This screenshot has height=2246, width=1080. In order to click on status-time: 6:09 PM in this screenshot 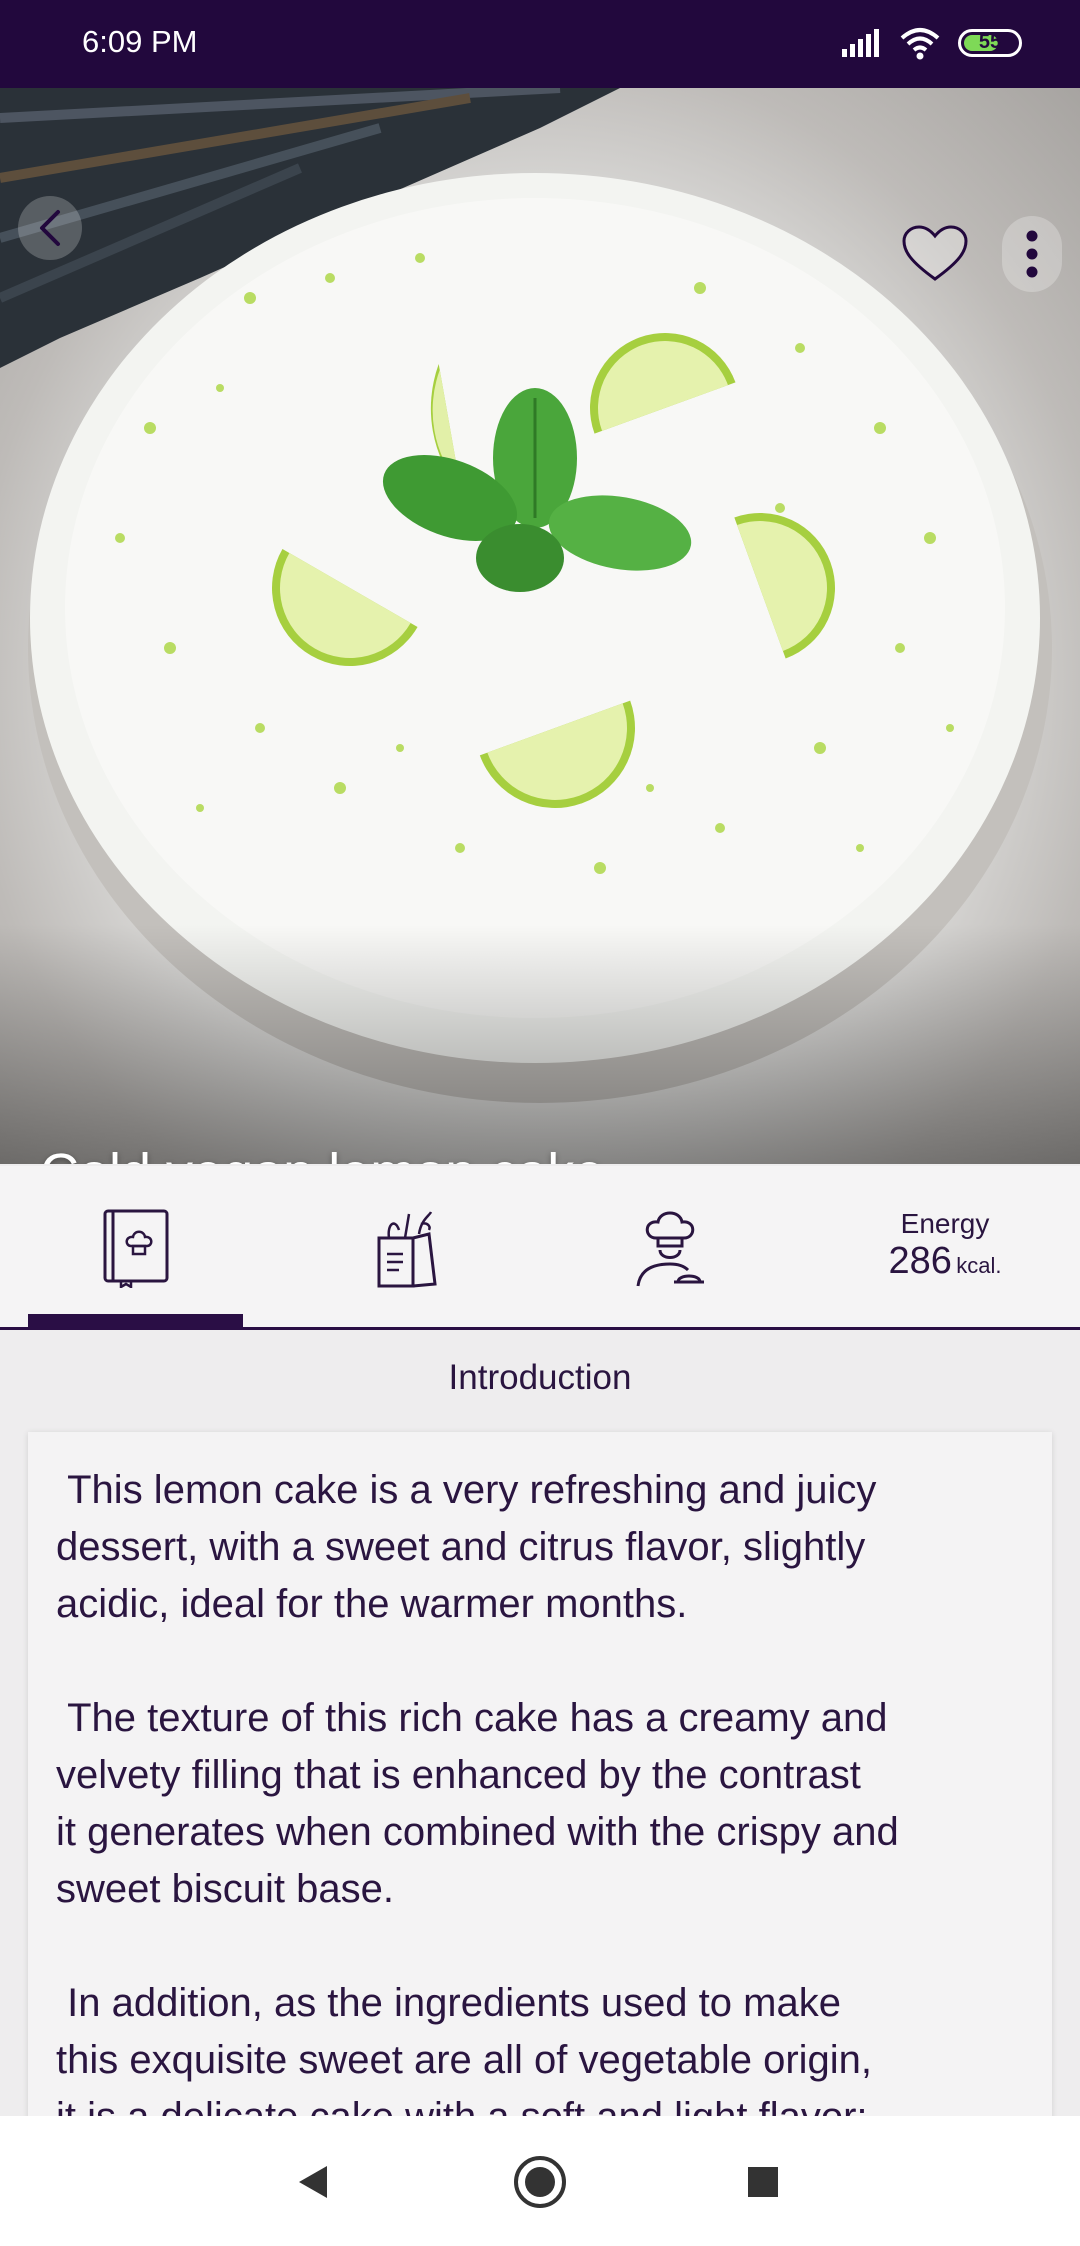, I will do `click(140, 41)`.